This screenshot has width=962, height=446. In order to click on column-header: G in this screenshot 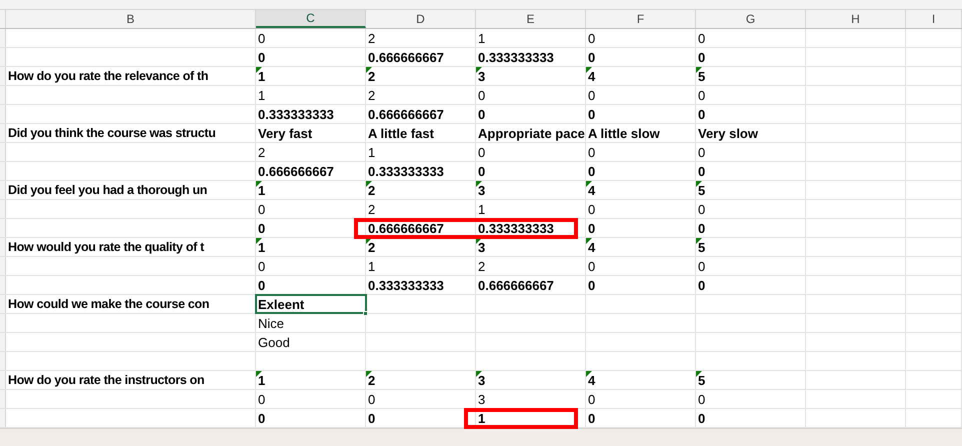, I will do `click(751, 19)`.